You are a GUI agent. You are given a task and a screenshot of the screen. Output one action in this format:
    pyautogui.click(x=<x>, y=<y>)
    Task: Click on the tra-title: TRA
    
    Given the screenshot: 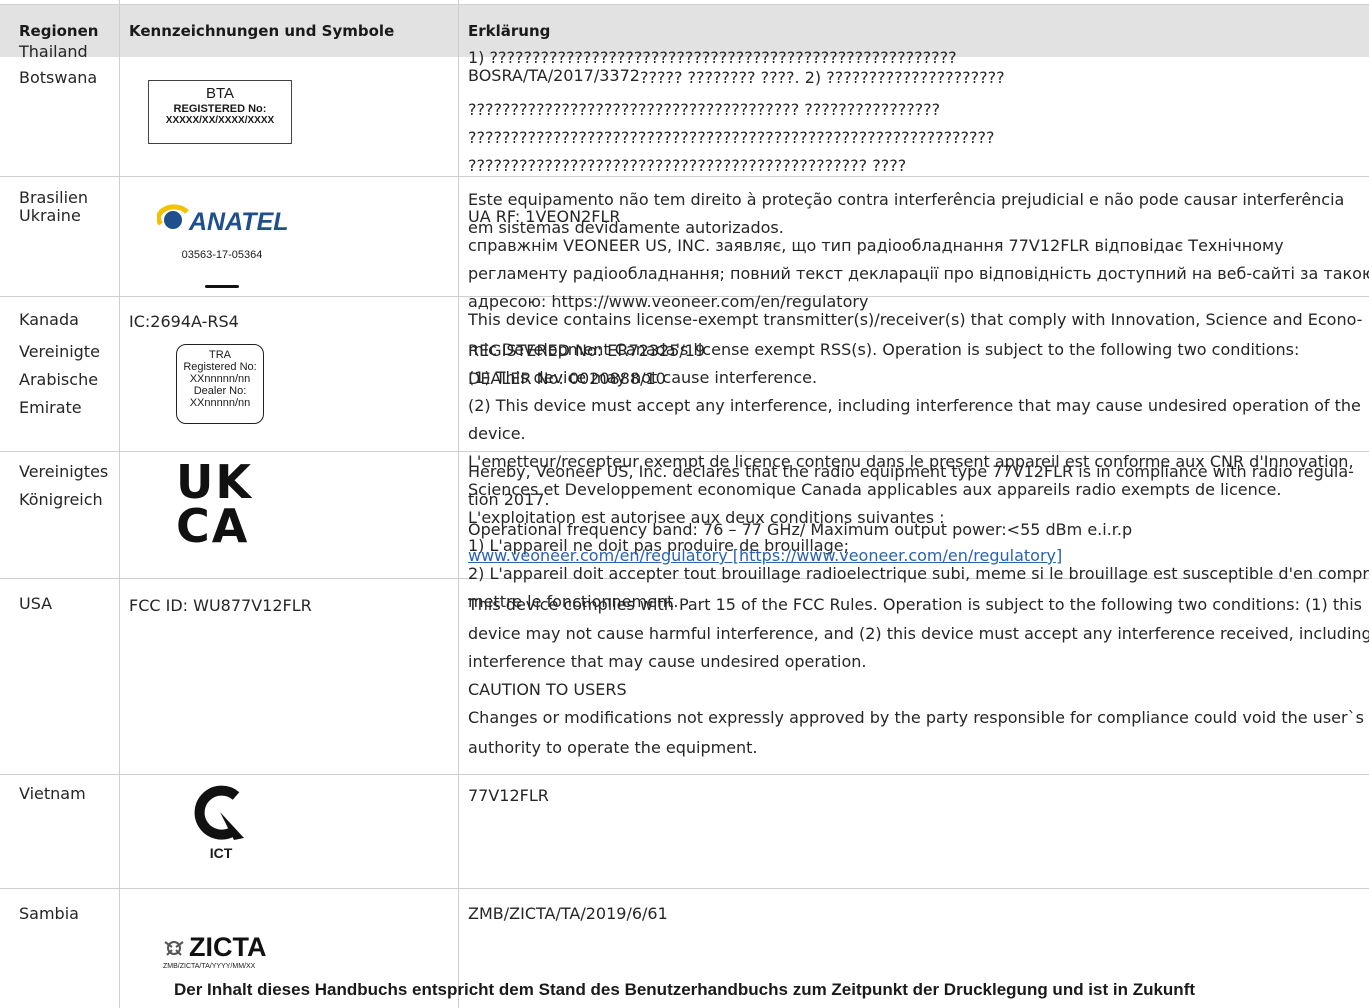 What is the action you would take?
    pyautogui.click(x=220, y=355)
    